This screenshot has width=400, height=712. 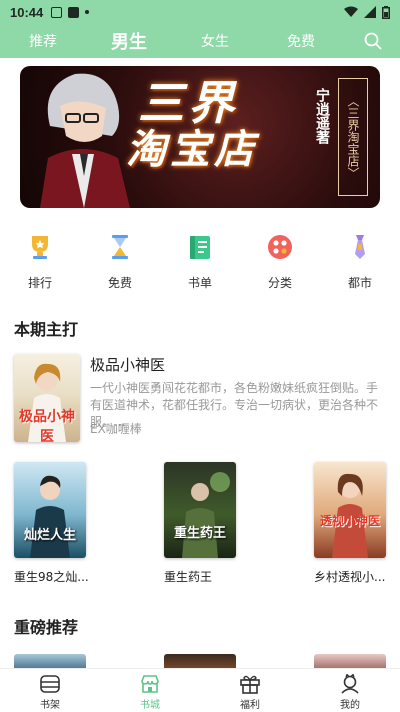 I want to click on search-icon, so click(x=373, y=41).